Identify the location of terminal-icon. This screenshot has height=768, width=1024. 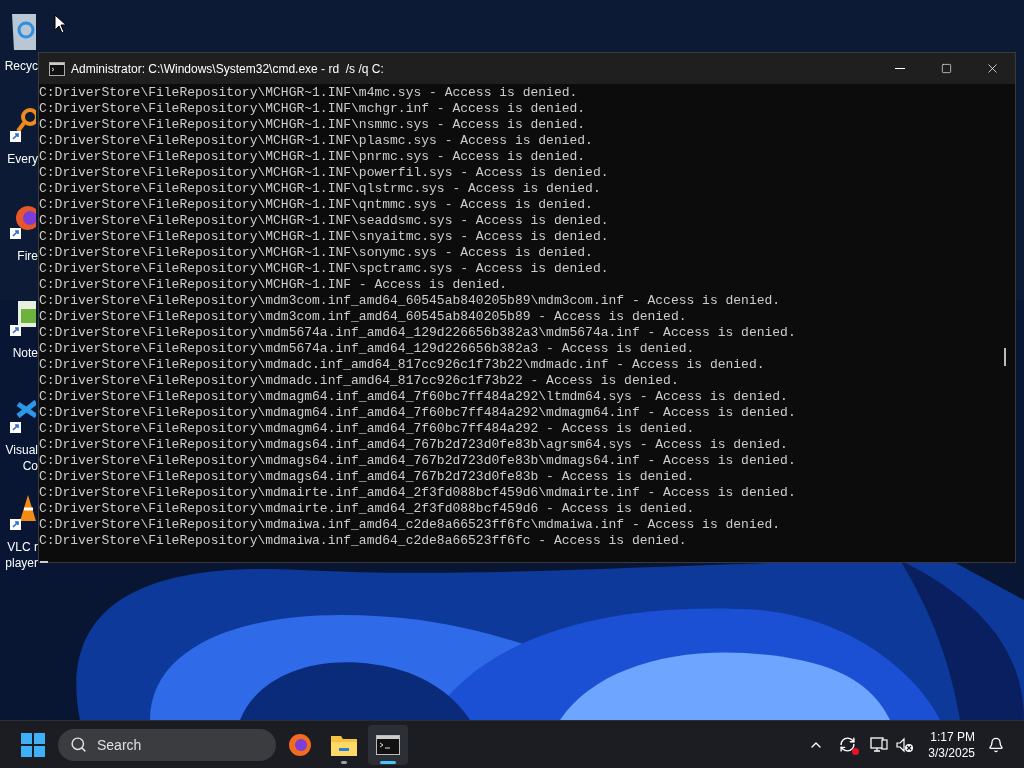
(388, 744).